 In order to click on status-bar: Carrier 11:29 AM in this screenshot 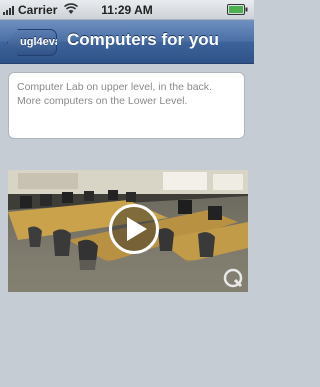, I will do `click(127, 10)`.